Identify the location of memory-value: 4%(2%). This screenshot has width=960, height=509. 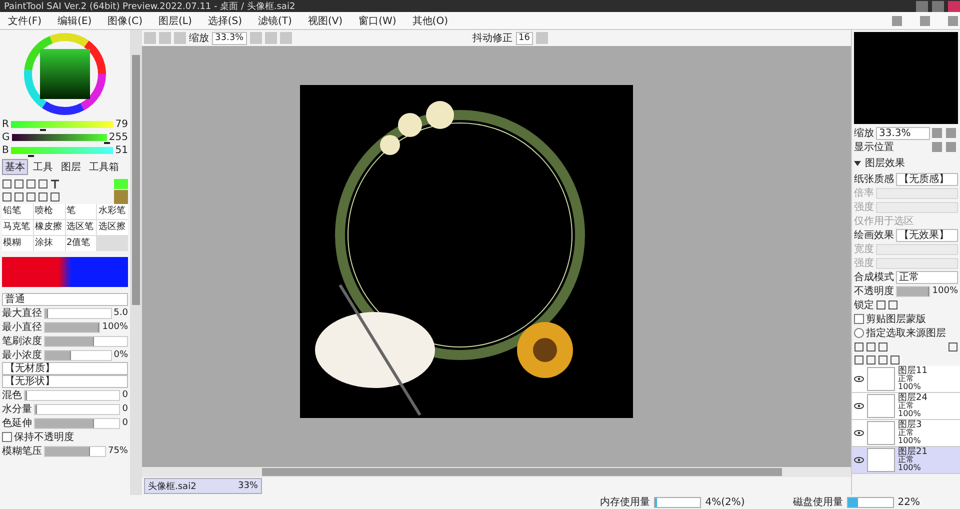
(725, 502).